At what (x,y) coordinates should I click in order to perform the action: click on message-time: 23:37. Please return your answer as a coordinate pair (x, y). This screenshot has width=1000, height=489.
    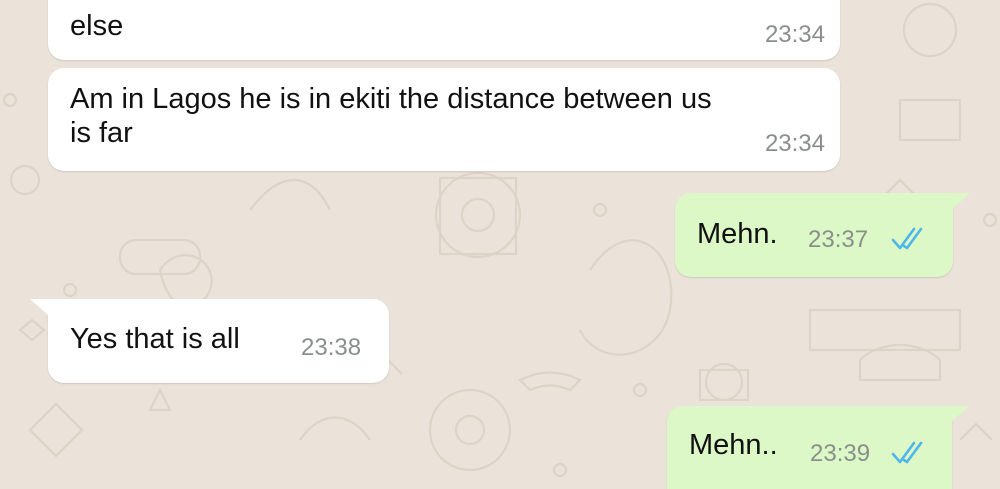
    Looking at the image, I should click on (838, 239).